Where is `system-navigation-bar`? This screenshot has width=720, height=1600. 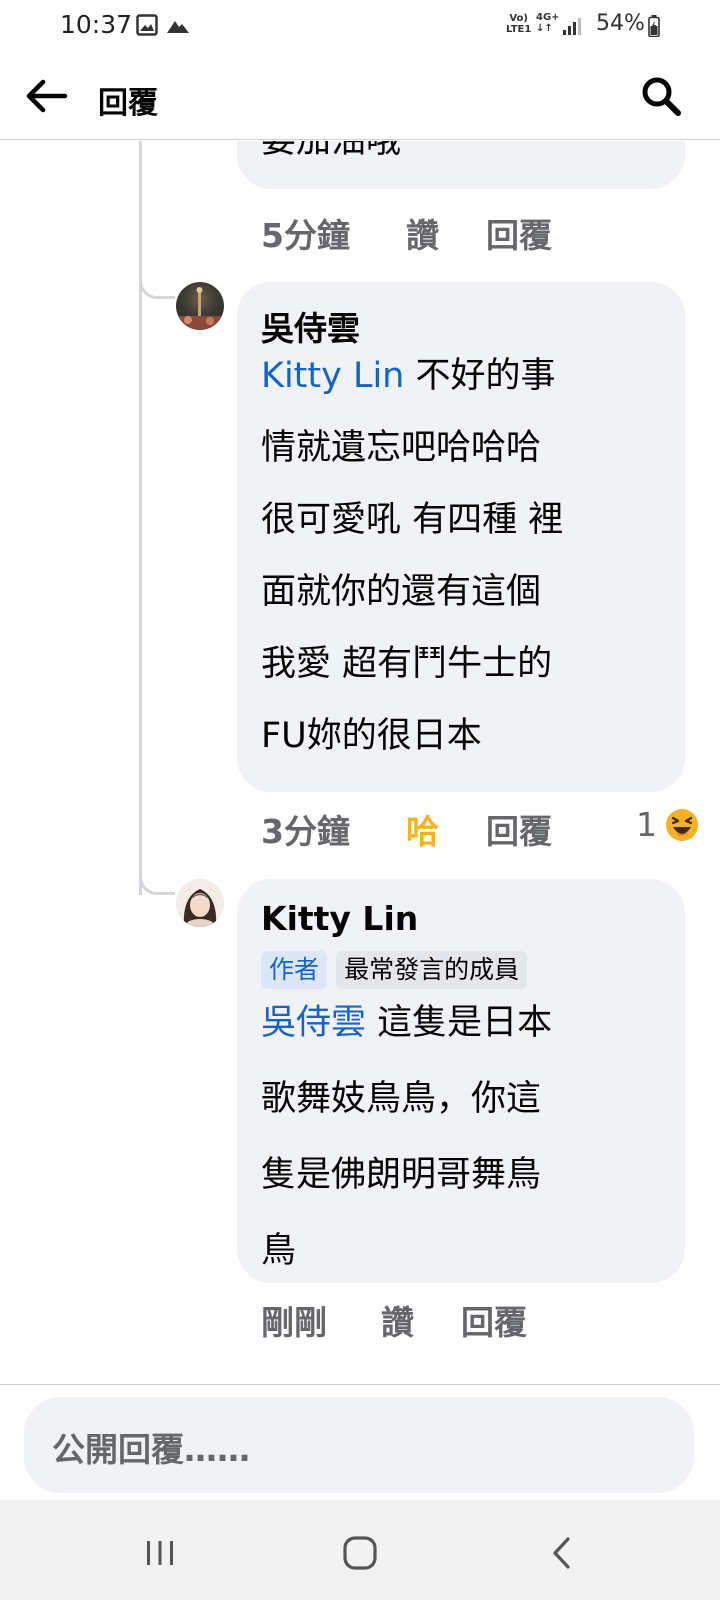
system-navigation-bar is located at coordinates (360, 1550).